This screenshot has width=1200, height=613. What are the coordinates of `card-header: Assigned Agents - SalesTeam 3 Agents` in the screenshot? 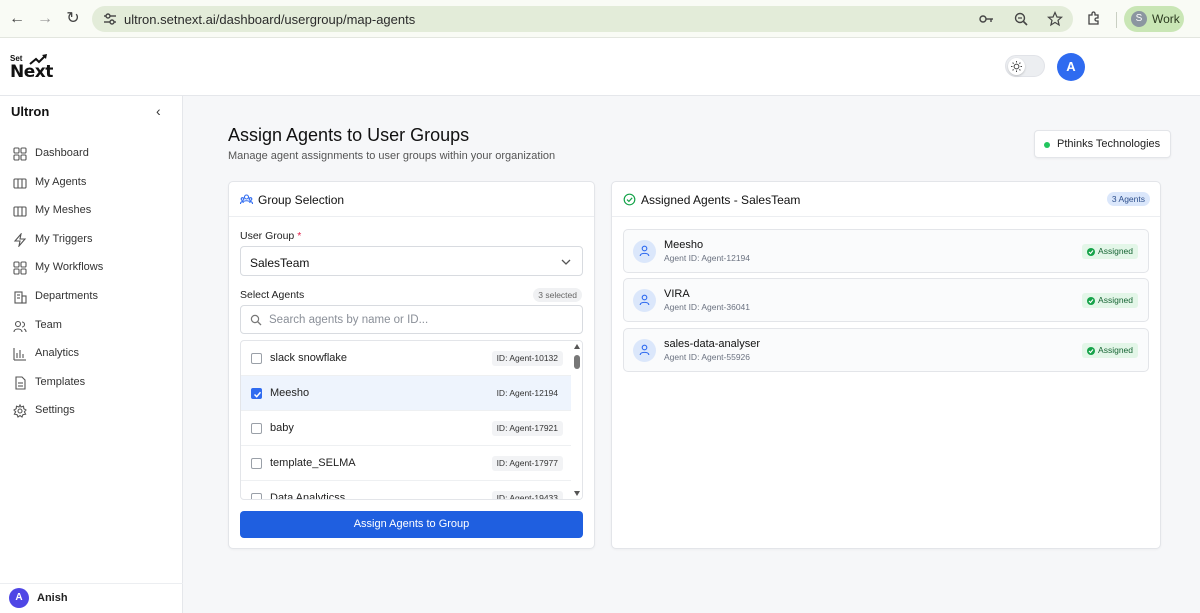 It's located at (886, 199).